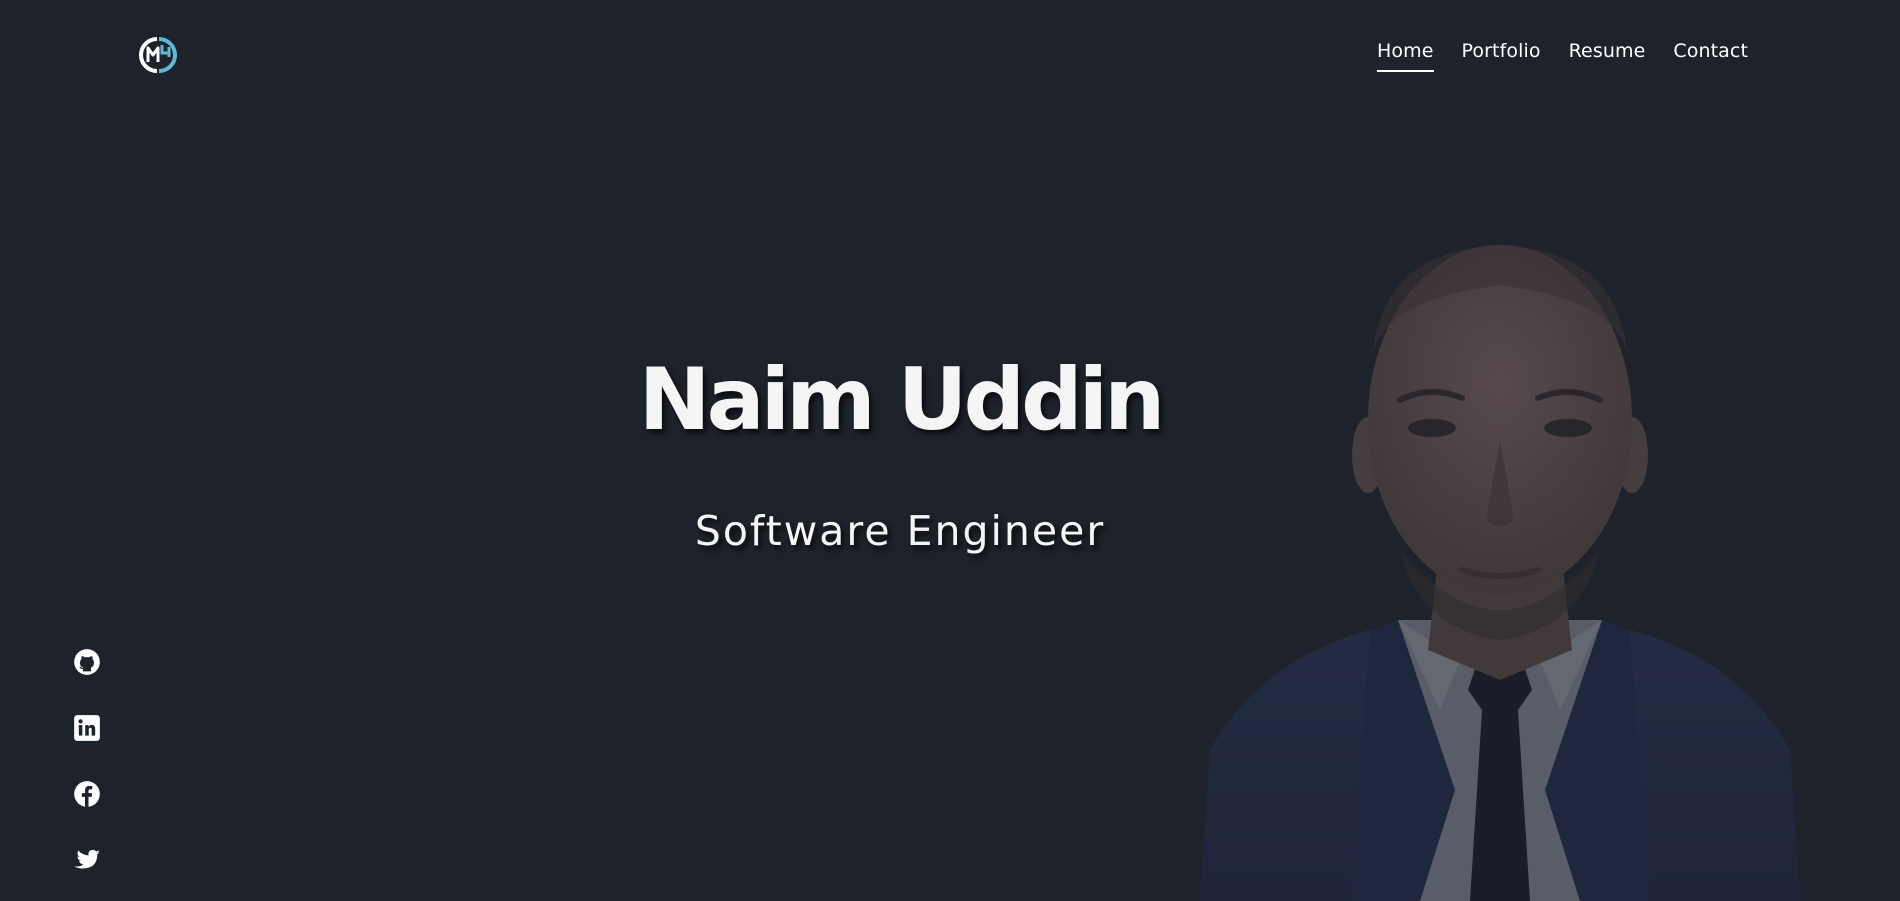 The height and width of the screenshot is (901, 1900). I want to click on monogram-logo-icon, so click(158, 55).